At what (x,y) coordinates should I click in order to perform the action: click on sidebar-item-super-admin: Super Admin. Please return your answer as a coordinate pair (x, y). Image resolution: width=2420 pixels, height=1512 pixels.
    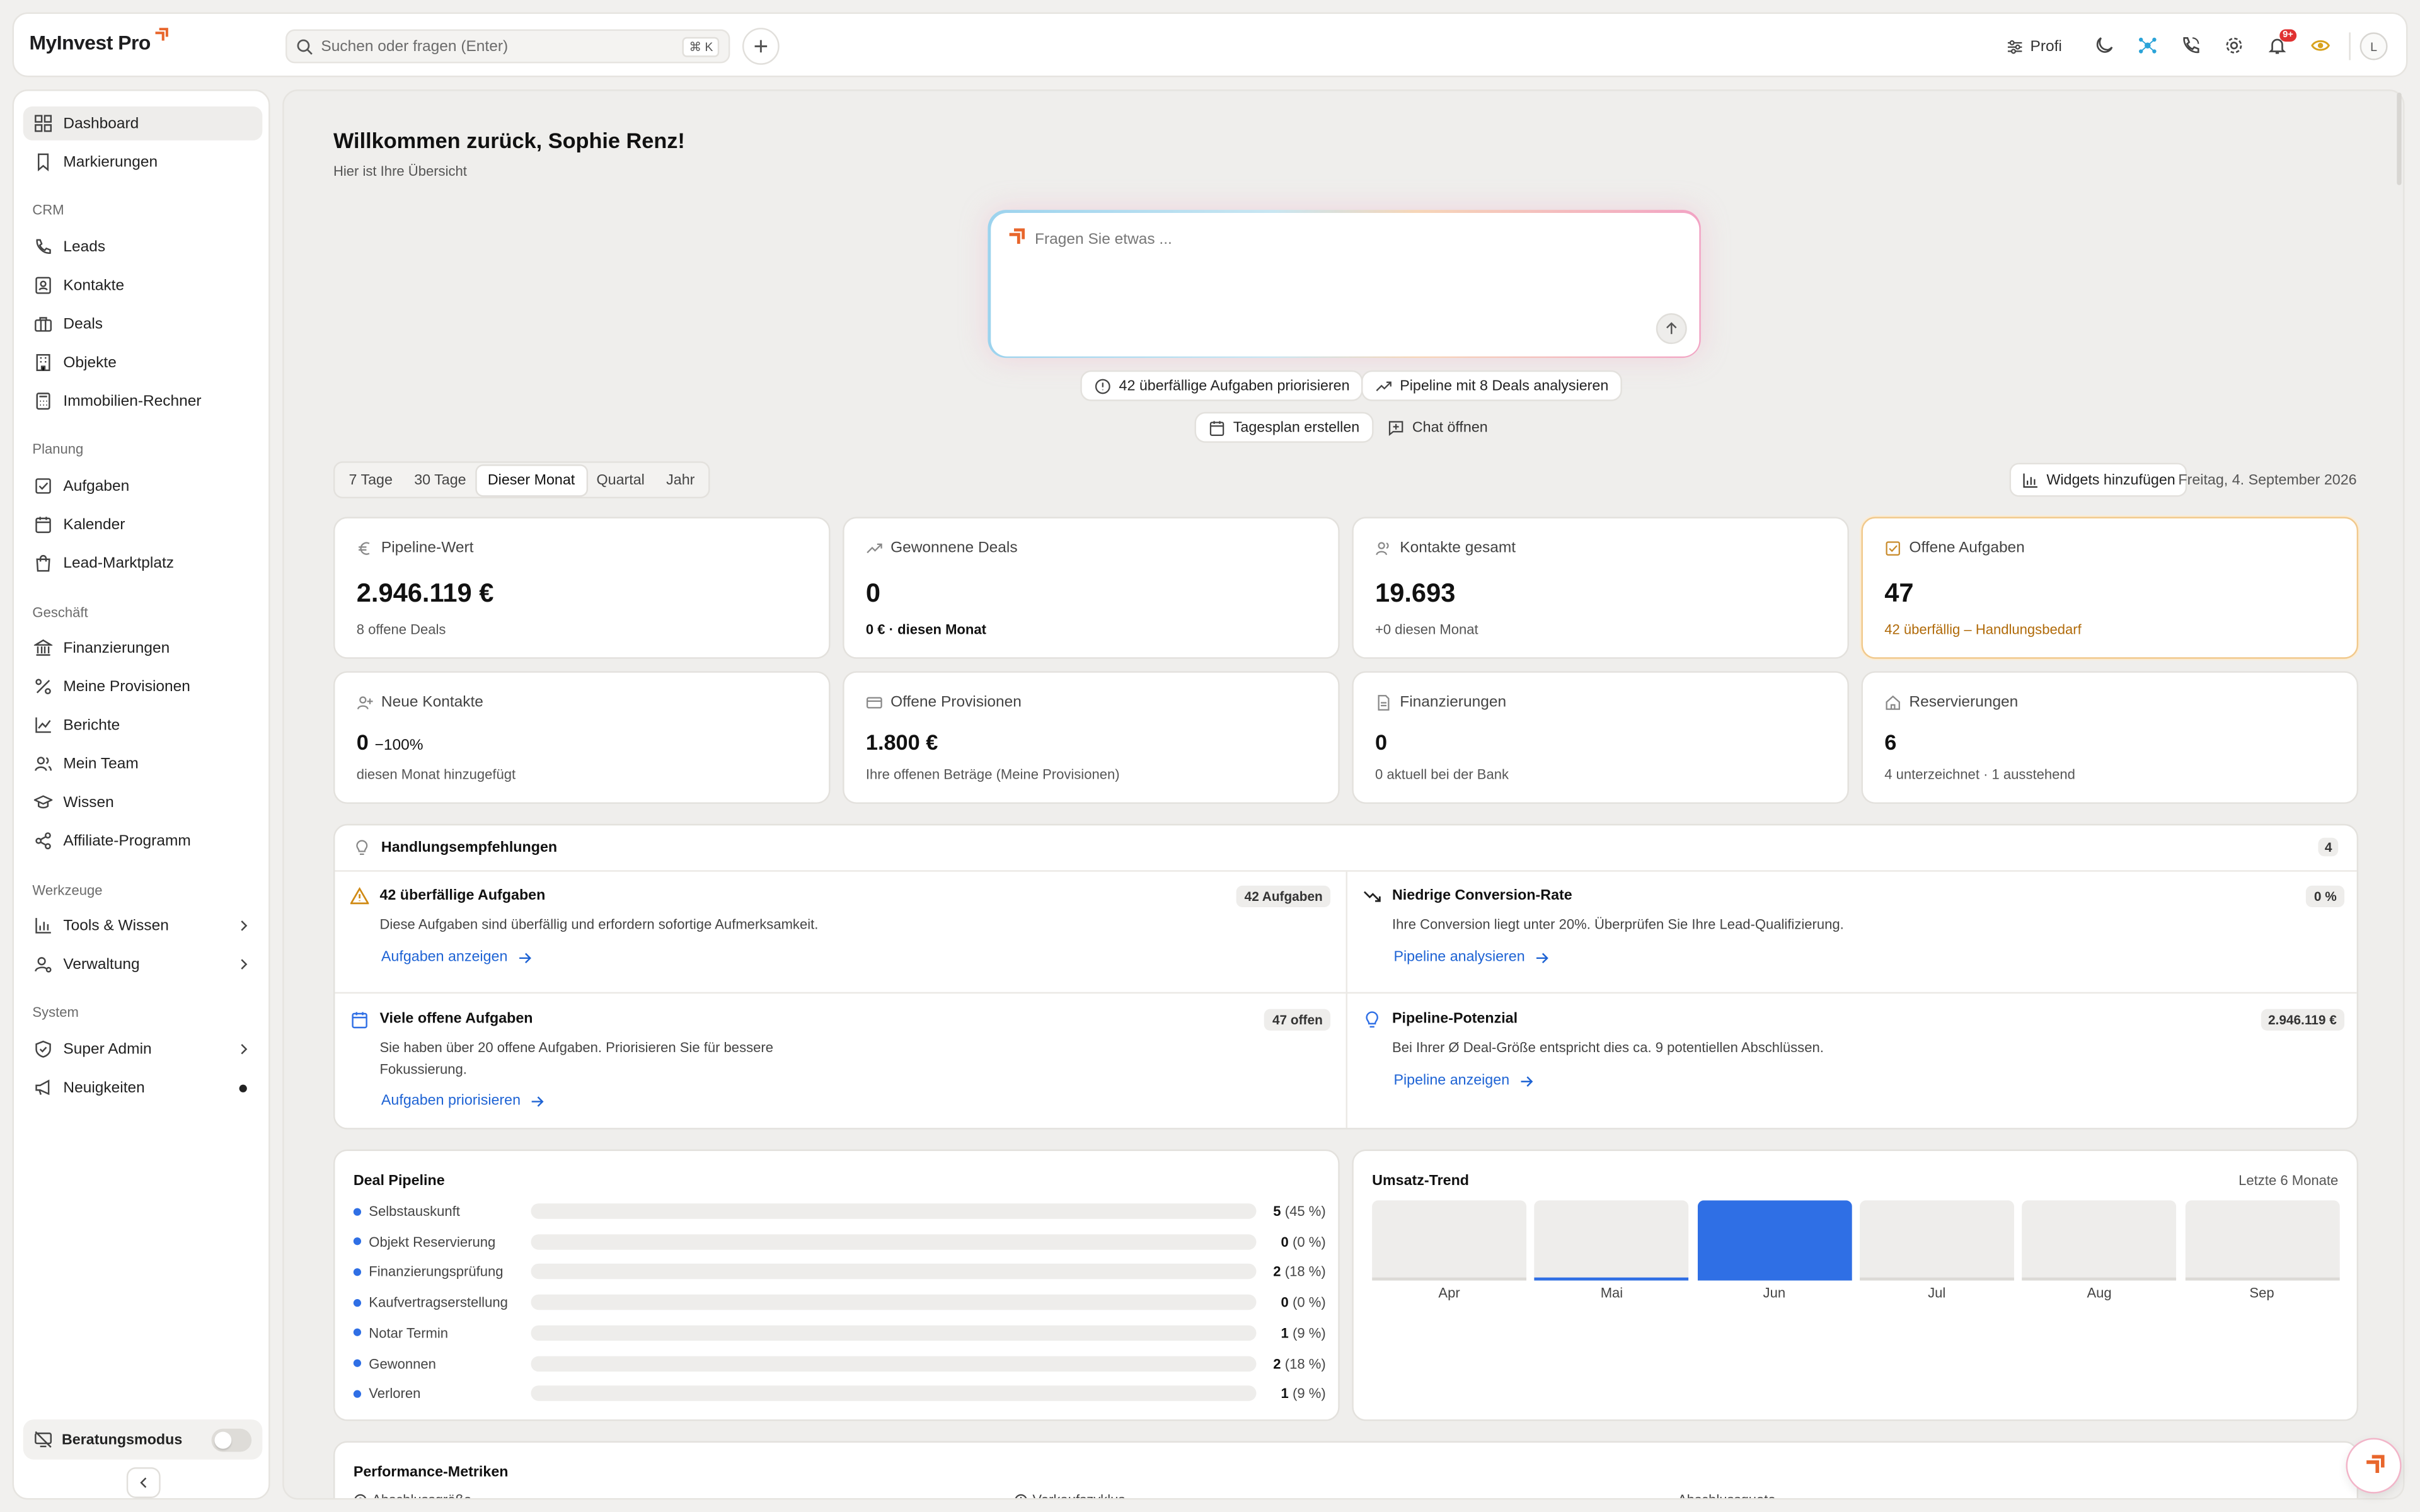
    Looking at the image, I should click on (143, 1049).